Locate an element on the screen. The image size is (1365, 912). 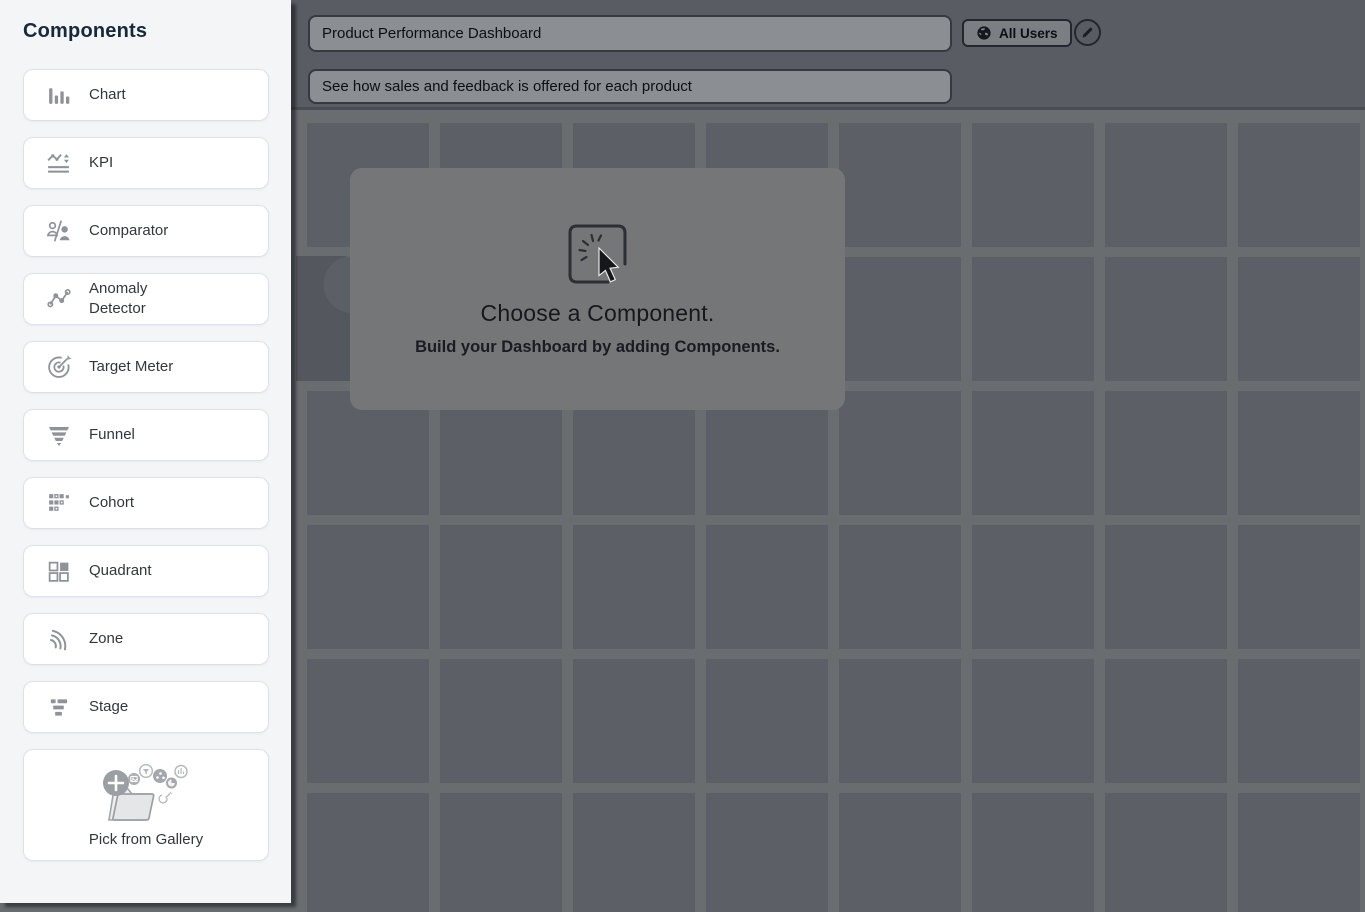
share-audience-label: All Users is located at coordinates (1028, 33).